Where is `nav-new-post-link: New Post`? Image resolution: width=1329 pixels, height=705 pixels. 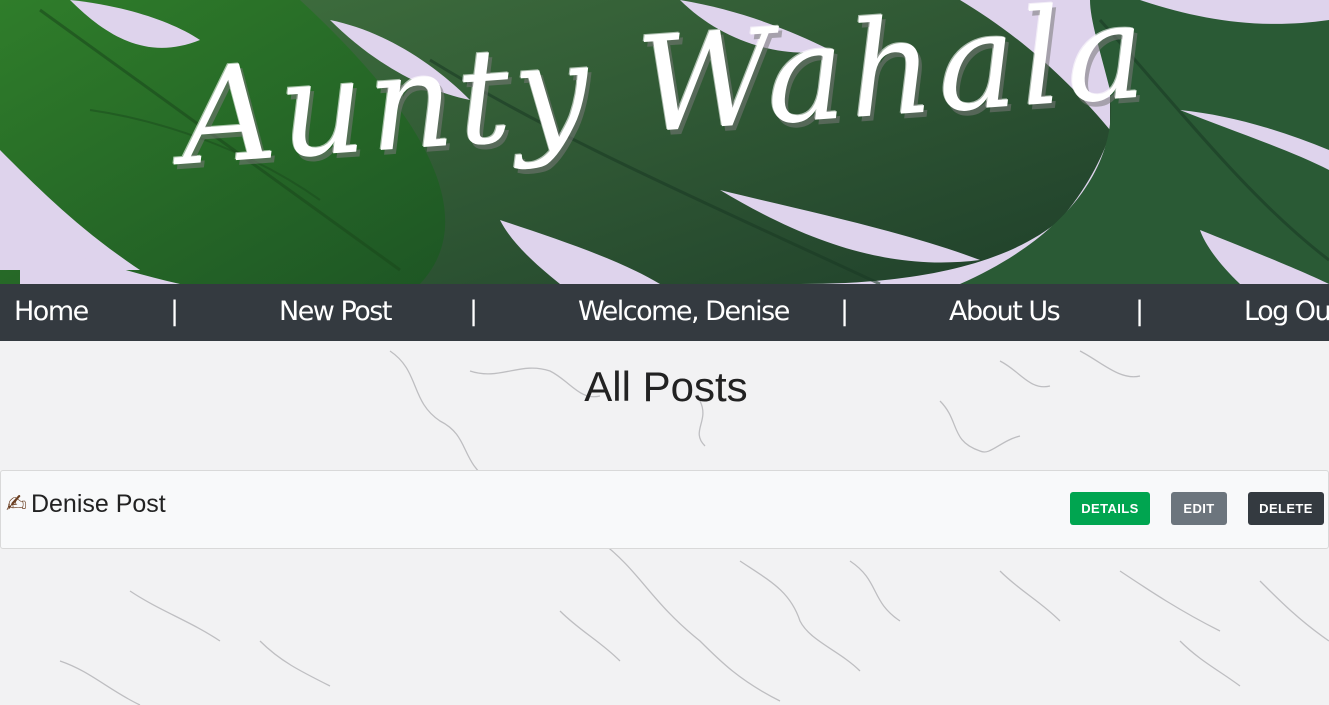
nav-new-post-link: New Post is located at coordinates (335, 312).